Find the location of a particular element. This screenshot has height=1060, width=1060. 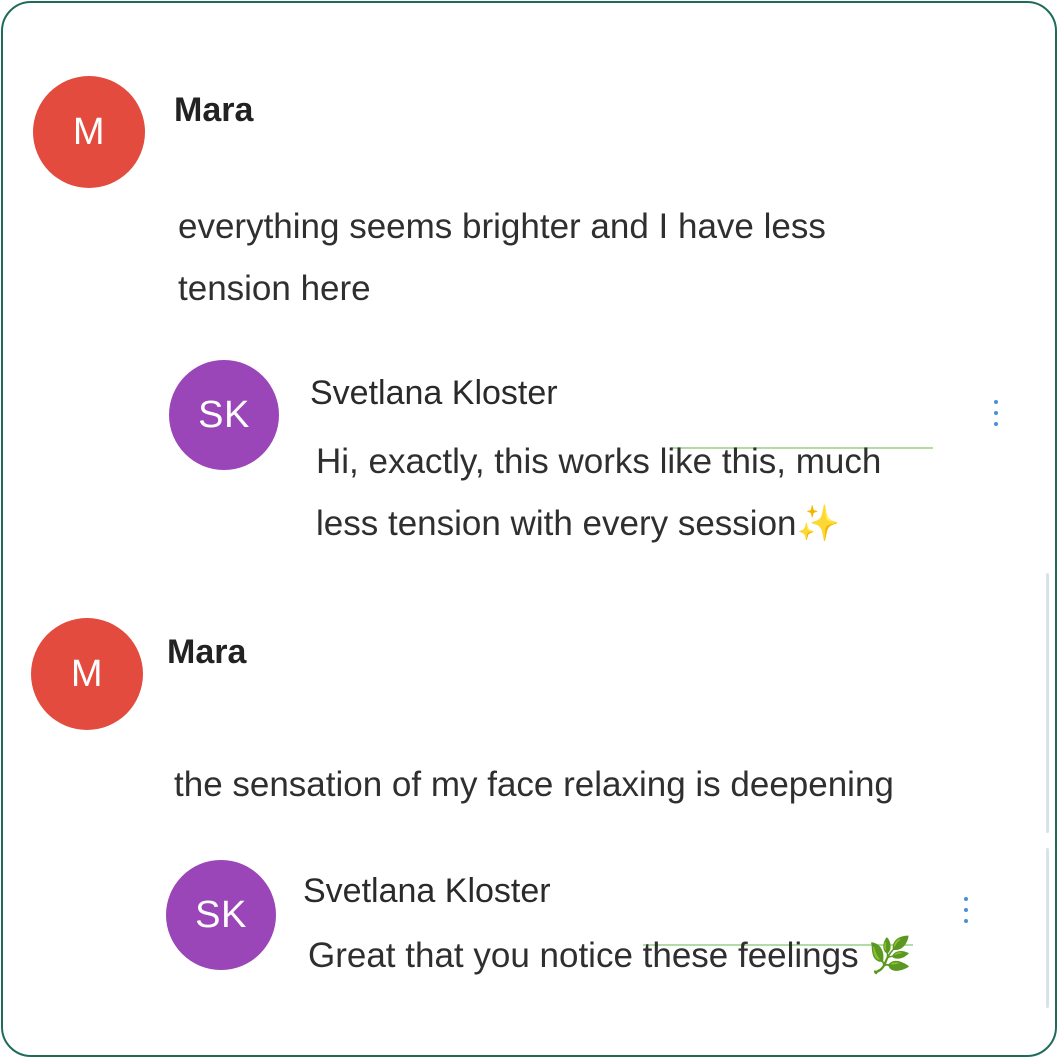

reply-text: Great that you notice these feelings 🌿 is located at coordinates (610, 956).